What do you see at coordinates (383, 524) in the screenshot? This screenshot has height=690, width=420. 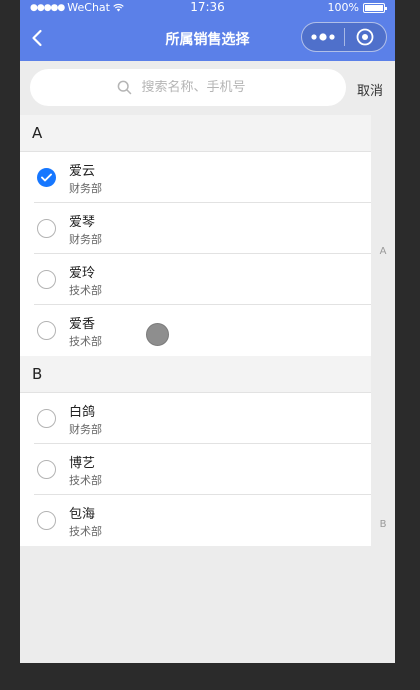 I see `index-letter-b: B` at bounding box center [383, 524].